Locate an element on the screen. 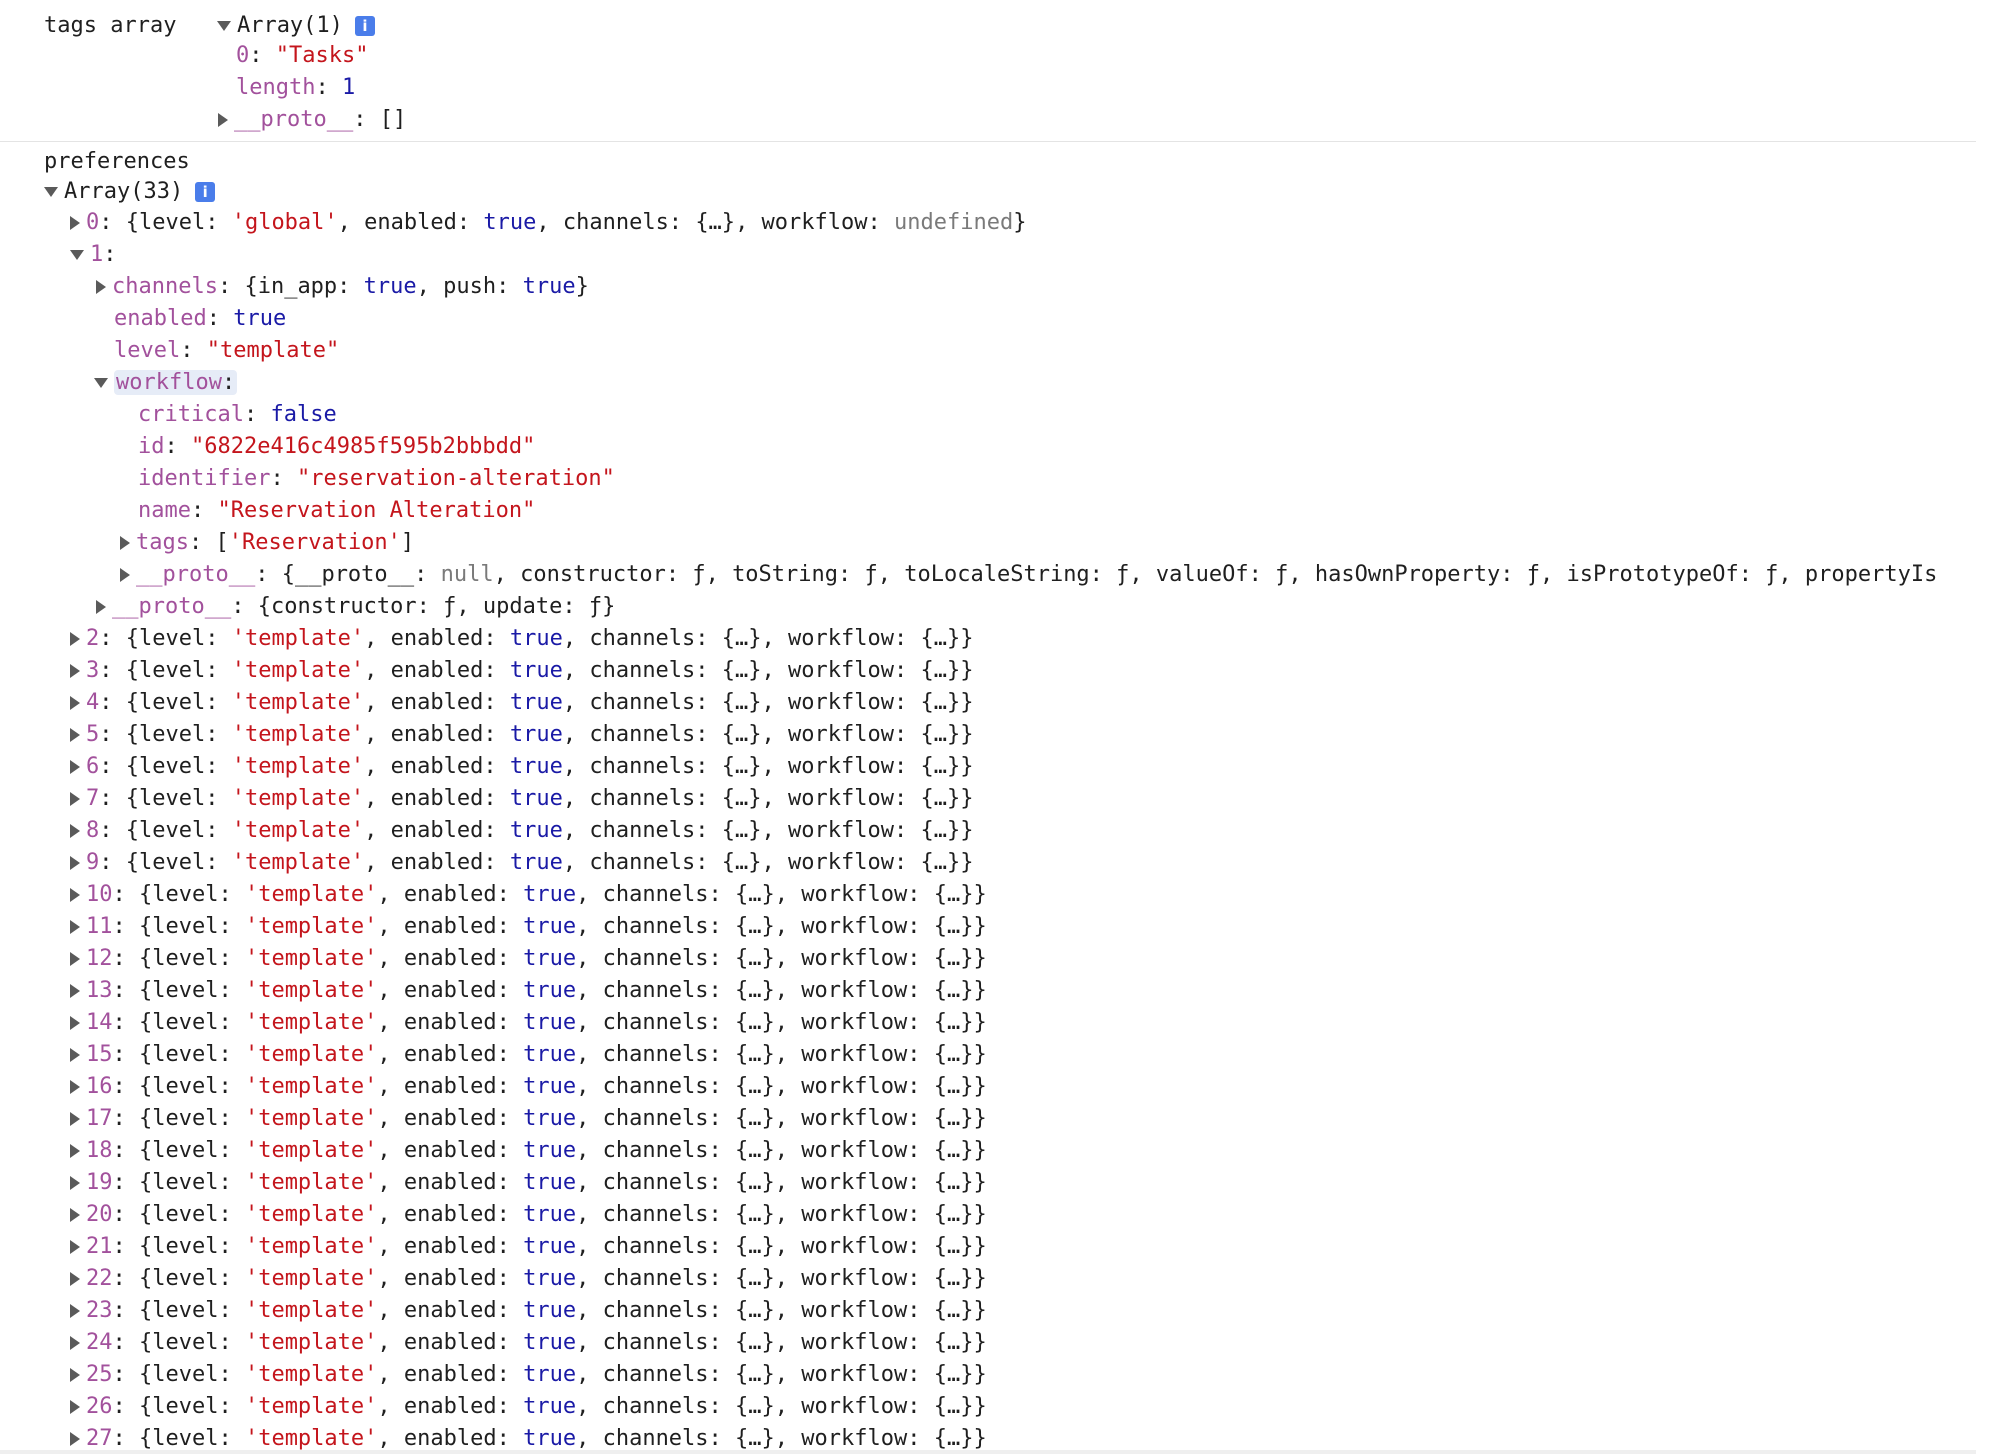 The width and height of the screenshot is (2000, 1454). proto-value: [] is located at coordinates (393, 119).